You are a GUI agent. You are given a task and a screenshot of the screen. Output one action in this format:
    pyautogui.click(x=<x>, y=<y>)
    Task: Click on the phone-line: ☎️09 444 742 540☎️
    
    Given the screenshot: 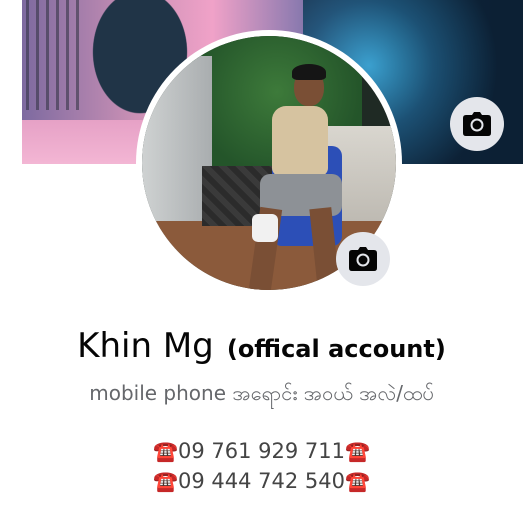 What is the action you would take?
    pyautogui.click(x=261, y=481)
    